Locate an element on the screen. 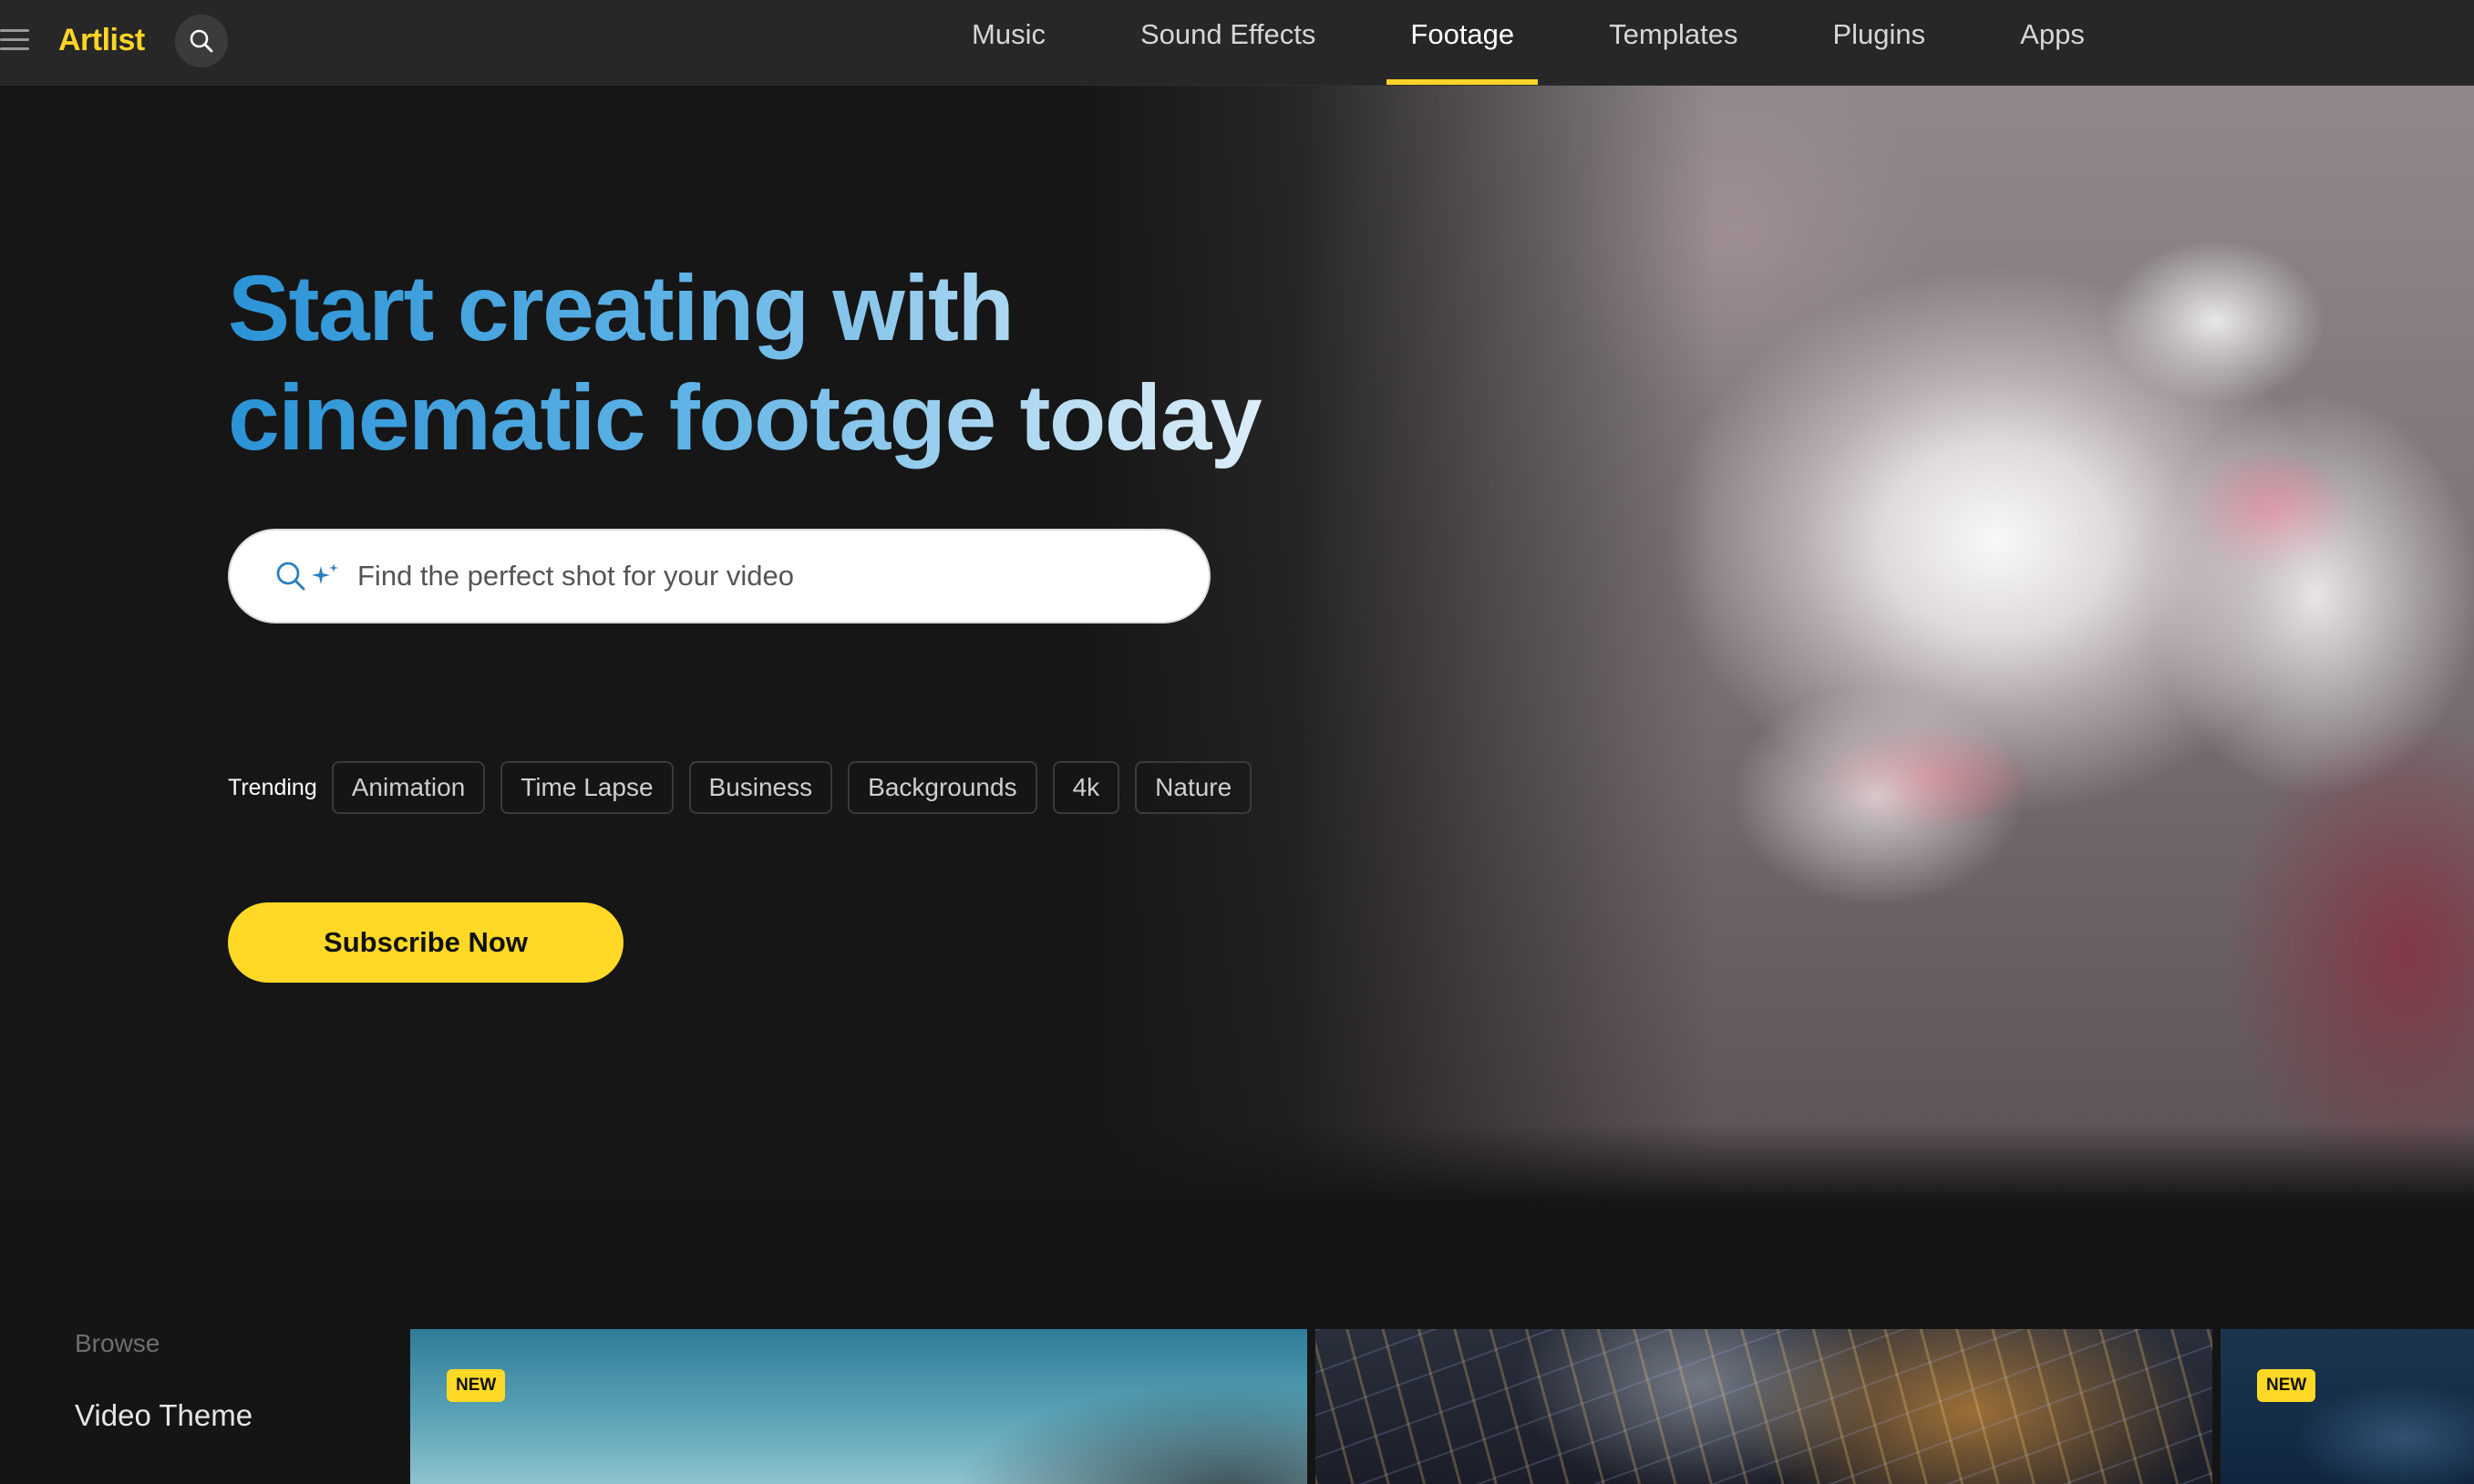 This screenshot has height=1484, width=2474. subscribe-now-button: Subscribe Now is located at coordinates (426, 942).